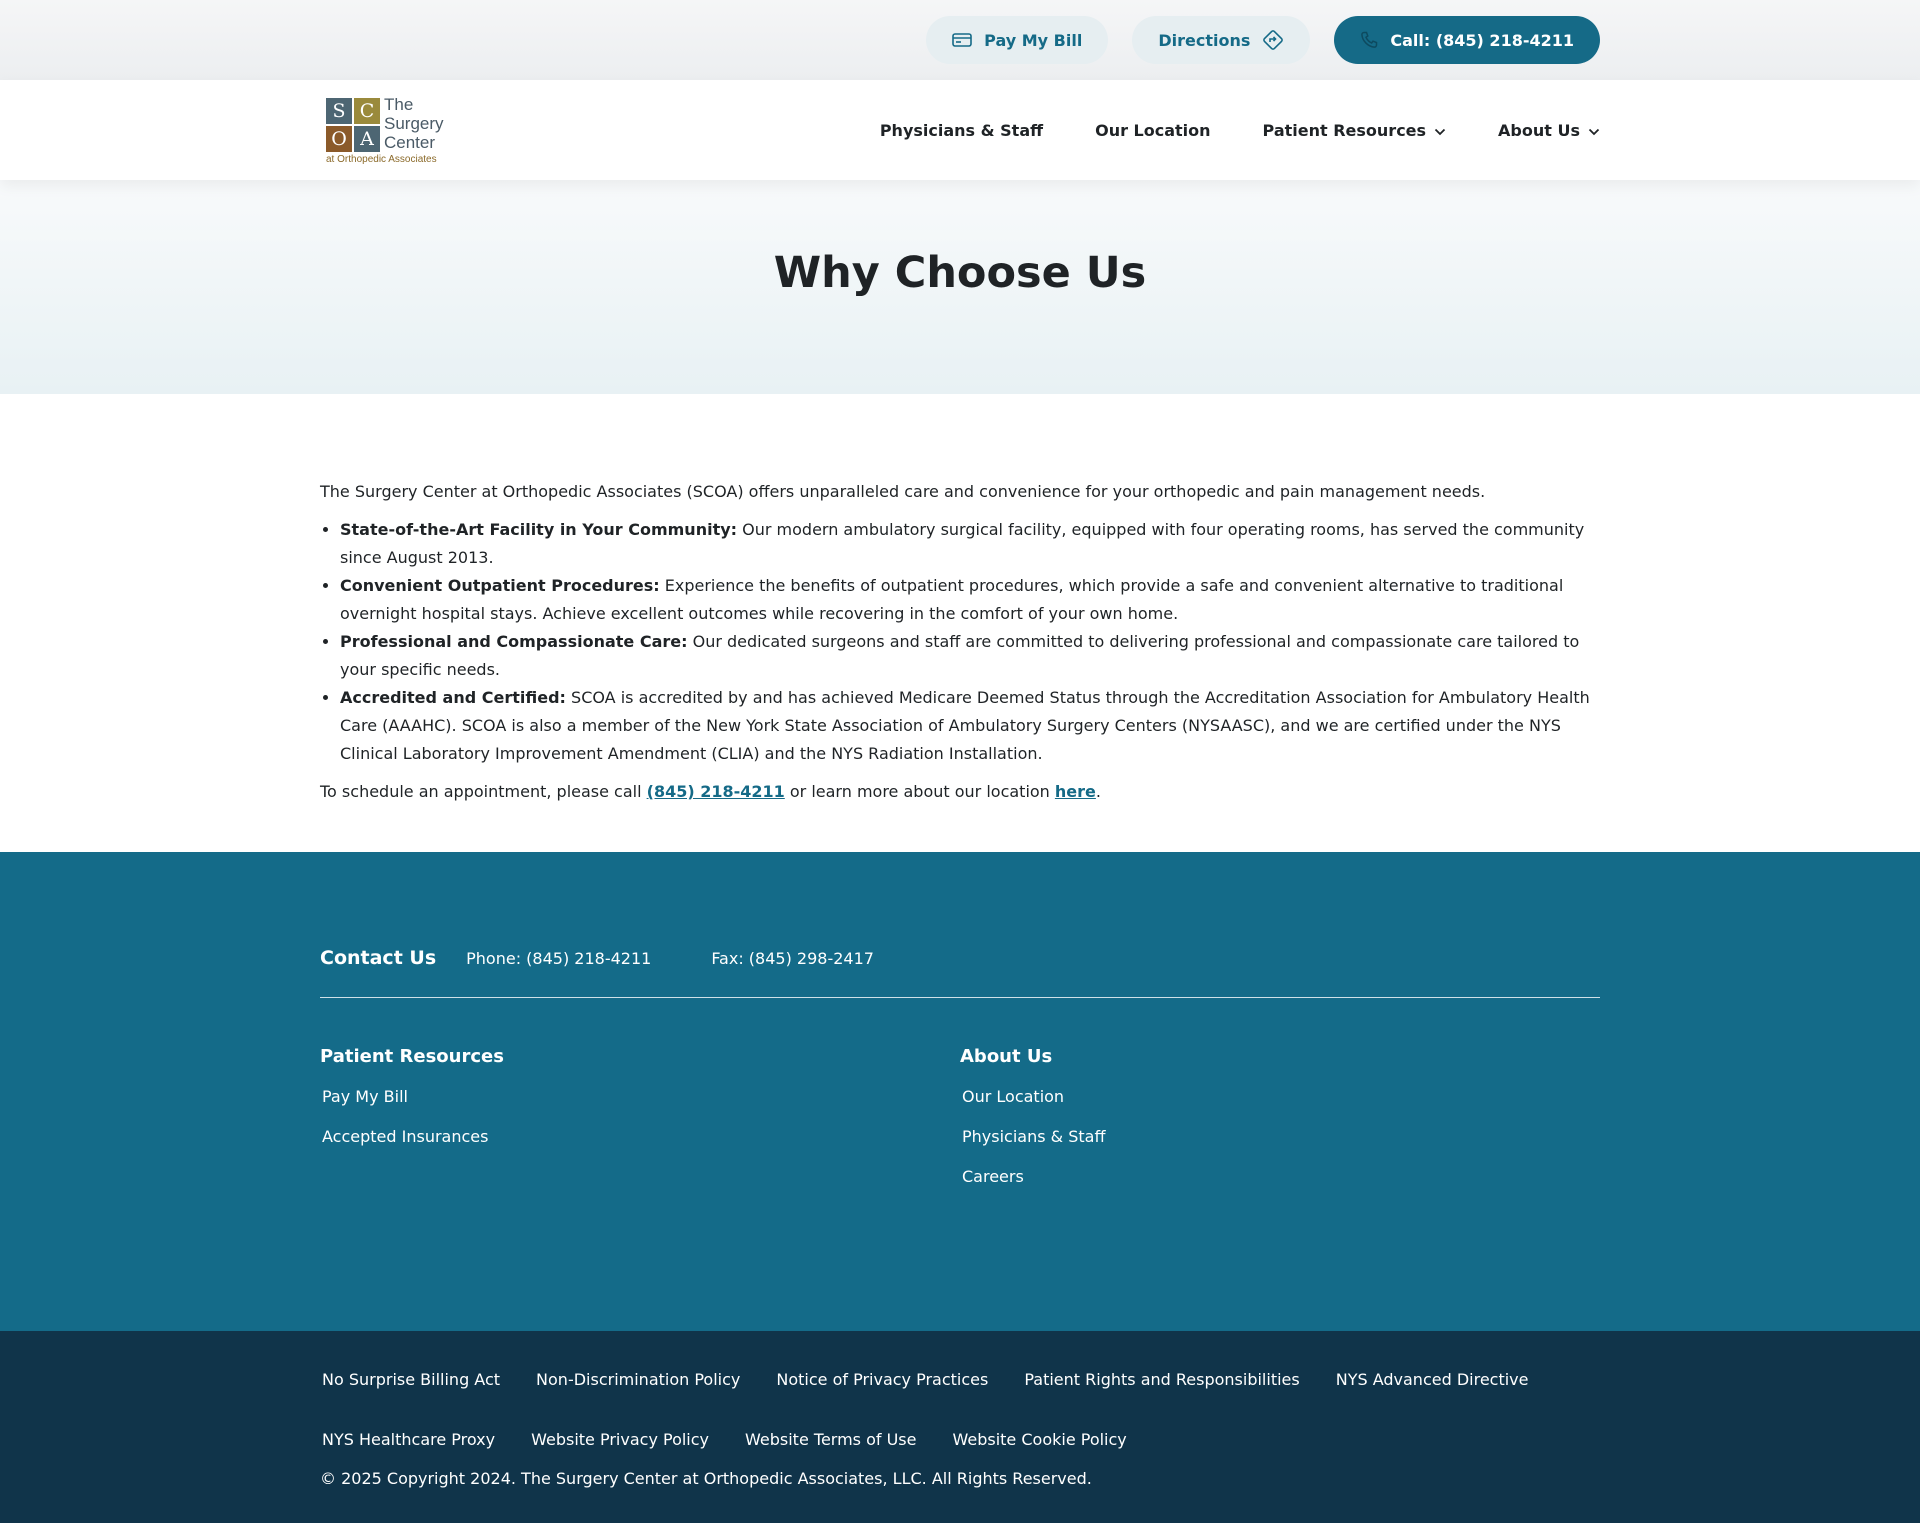  Describe the element at coordinates (353, 125) in the screenshot. I see `logo-mark: S C O A` at that location.